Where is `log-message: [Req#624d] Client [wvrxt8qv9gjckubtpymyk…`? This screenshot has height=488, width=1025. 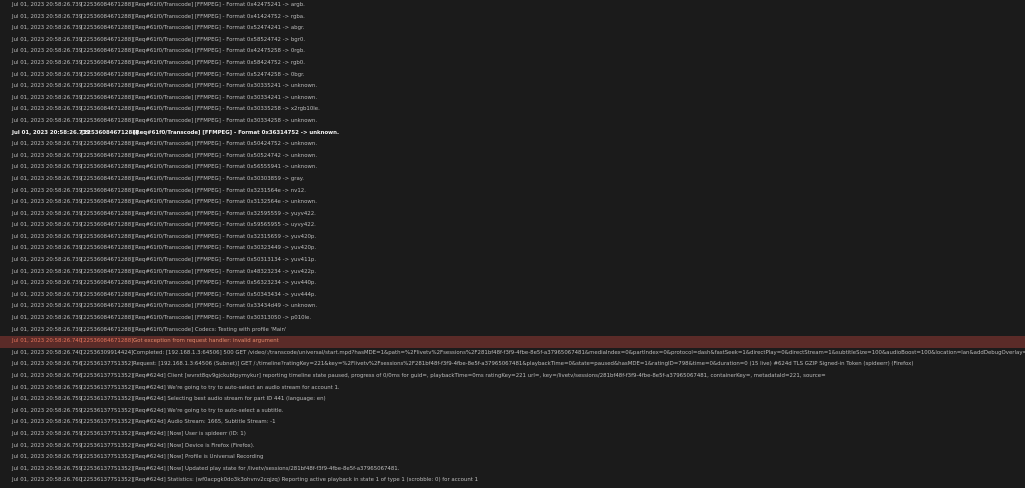 log-message: [Req#624d] Client [wvrxt8qv9gjckubtpymyk… is located at coordinates (479, 376).